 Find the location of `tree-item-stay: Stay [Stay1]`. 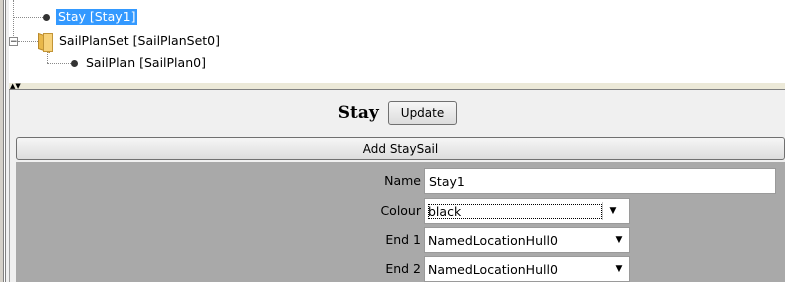

tree-item-stay: Stay [Stay1] is located at coordinates (90, 17).